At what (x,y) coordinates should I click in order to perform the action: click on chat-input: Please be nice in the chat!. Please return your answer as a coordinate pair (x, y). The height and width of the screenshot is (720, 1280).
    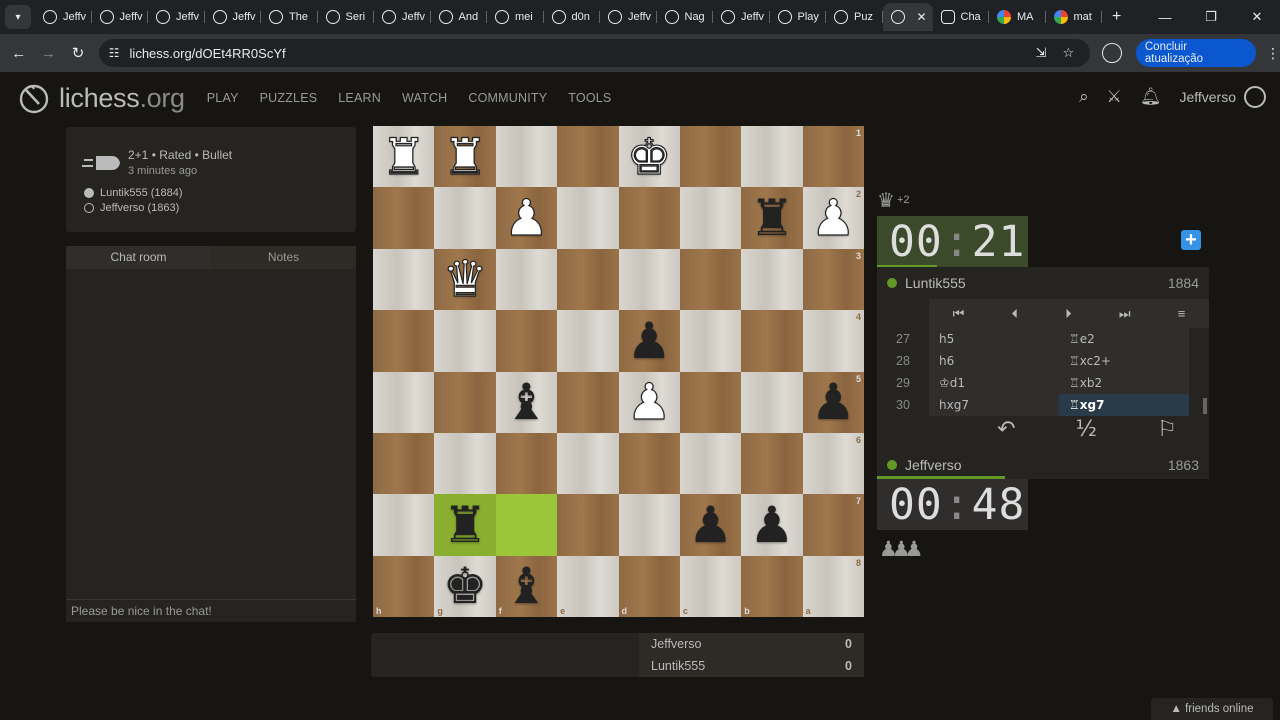
    Looking at the image, I should click on (211, 610).